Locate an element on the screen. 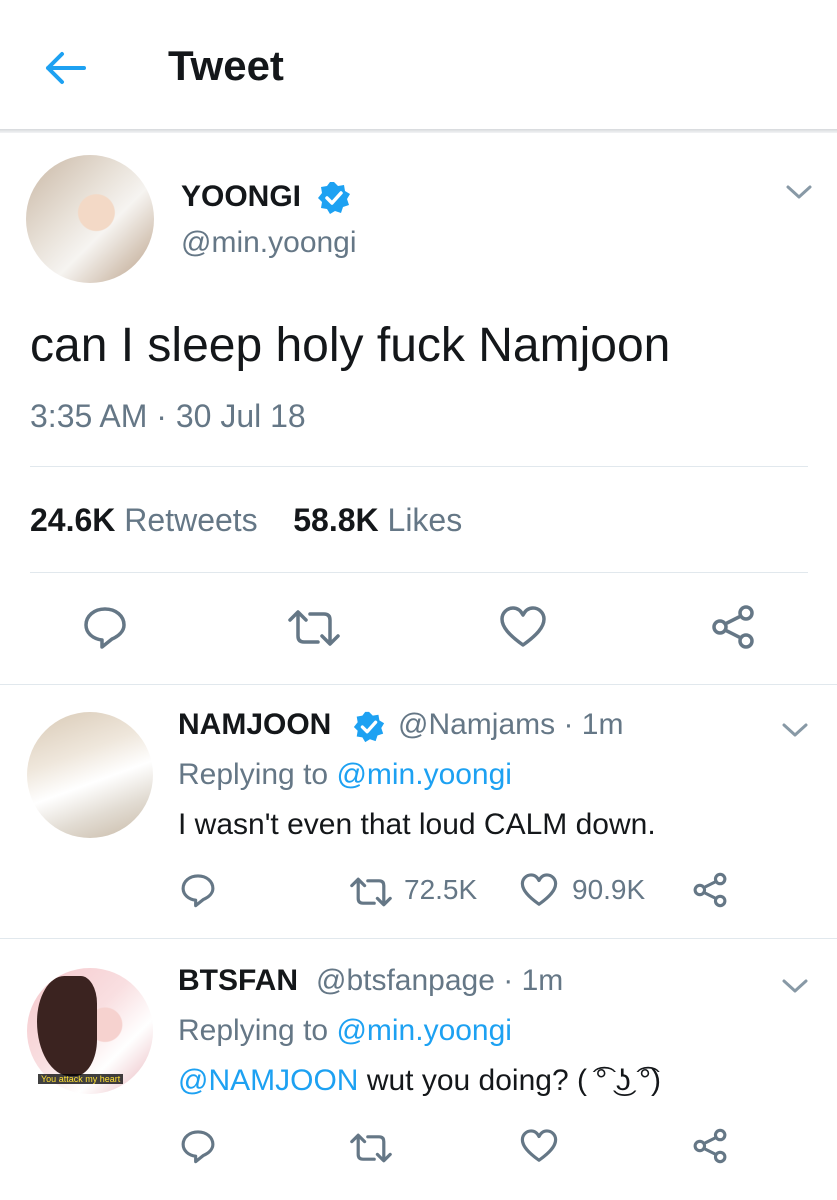  reply-handle-time: @Namjams · 1m is located at coordinates (510, 725).